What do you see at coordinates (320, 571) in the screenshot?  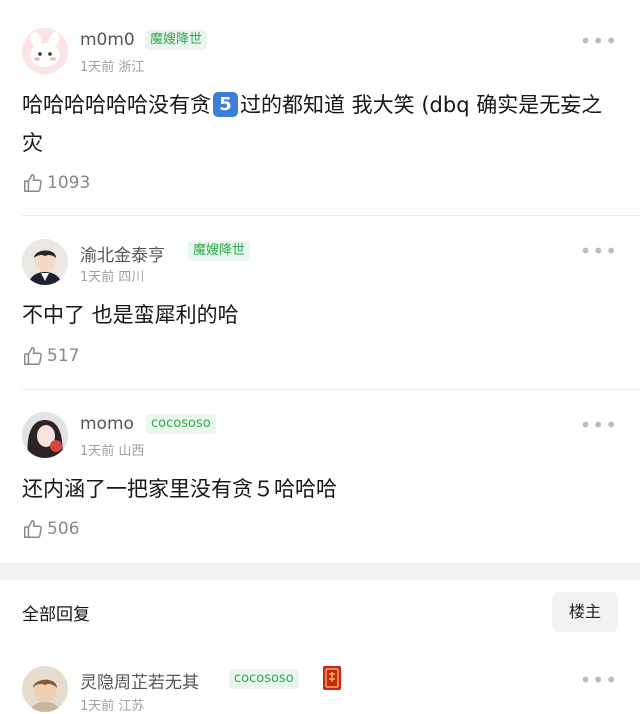 I see `section-separator` at bounding box center [320, 571].